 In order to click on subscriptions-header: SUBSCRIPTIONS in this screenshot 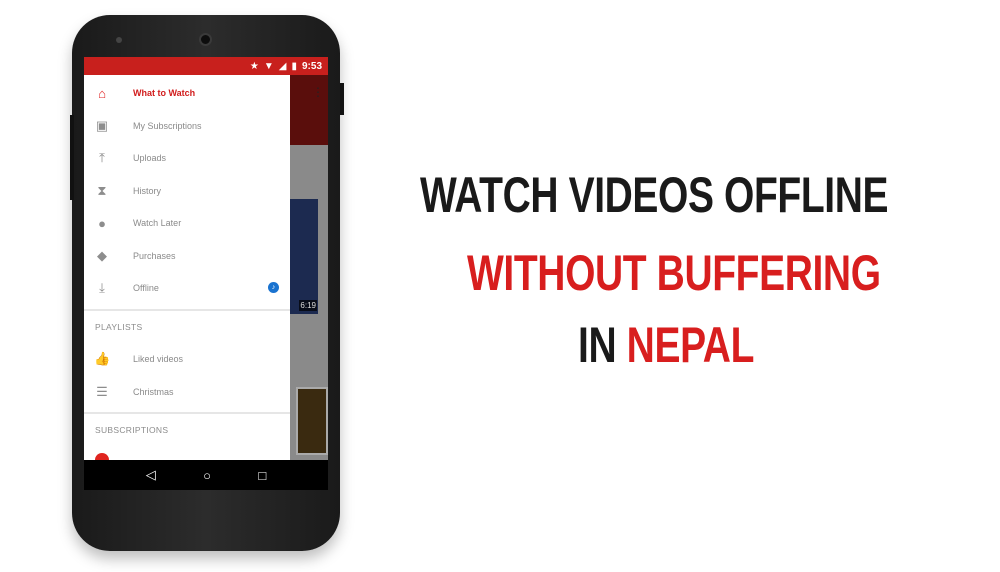, I will do `click(132, 430)`.